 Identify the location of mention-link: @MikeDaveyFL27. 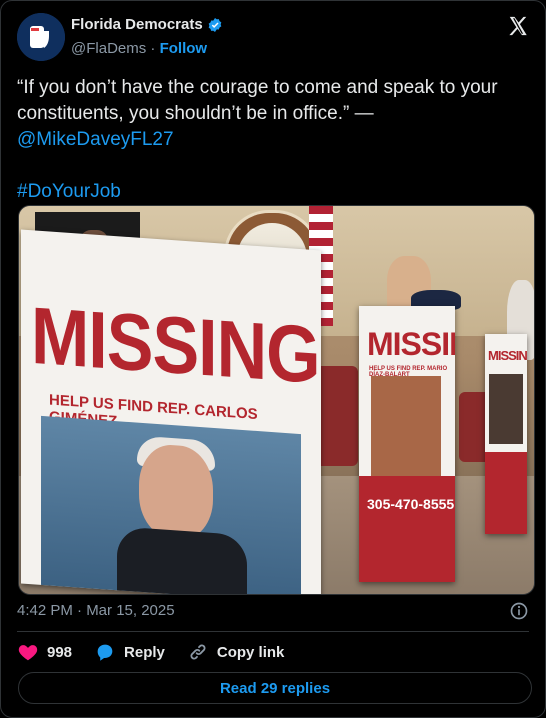
(95, 139).